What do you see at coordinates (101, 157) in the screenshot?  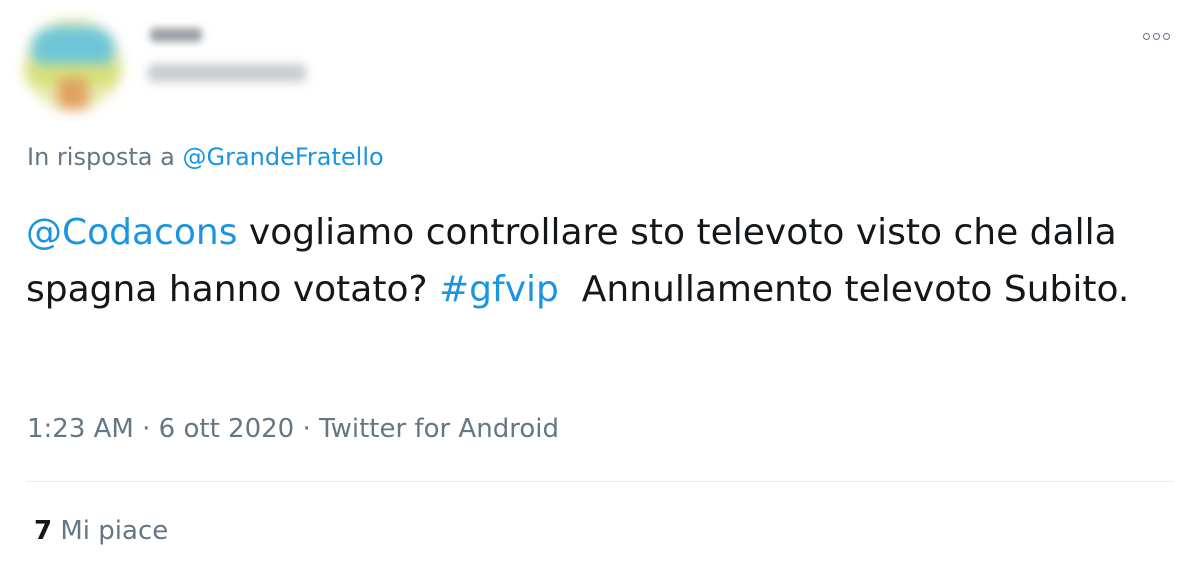 I see `reply-prefix: In risposta a` at bounding box center [101, 157].